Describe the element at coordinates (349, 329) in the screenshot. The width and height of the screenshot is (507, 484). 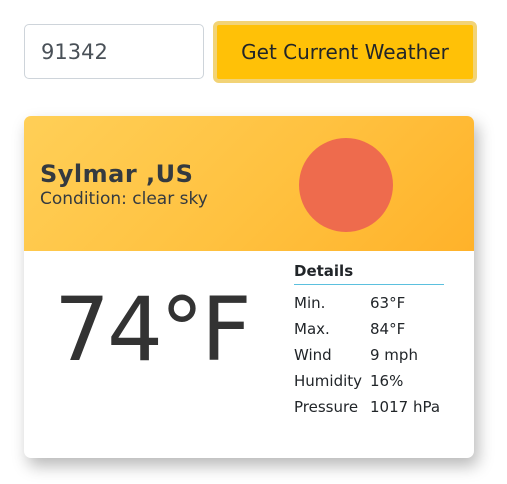
I see `detail-row-max: Max. 84°F` at that location.